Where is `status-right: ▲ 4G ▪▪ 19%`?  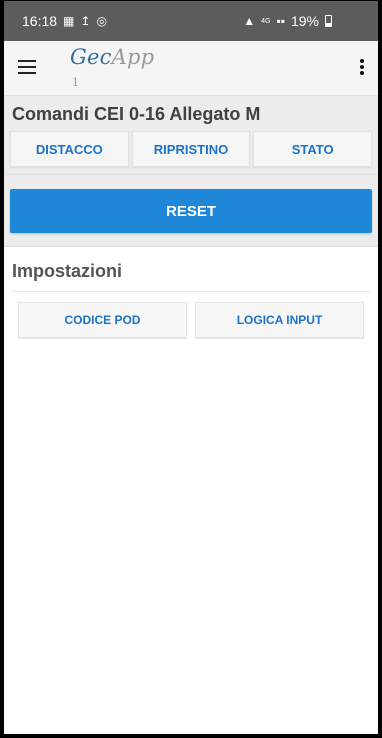
status-right: ▲ 4G ▪▪ 19% is located at coordinates (287, 21).